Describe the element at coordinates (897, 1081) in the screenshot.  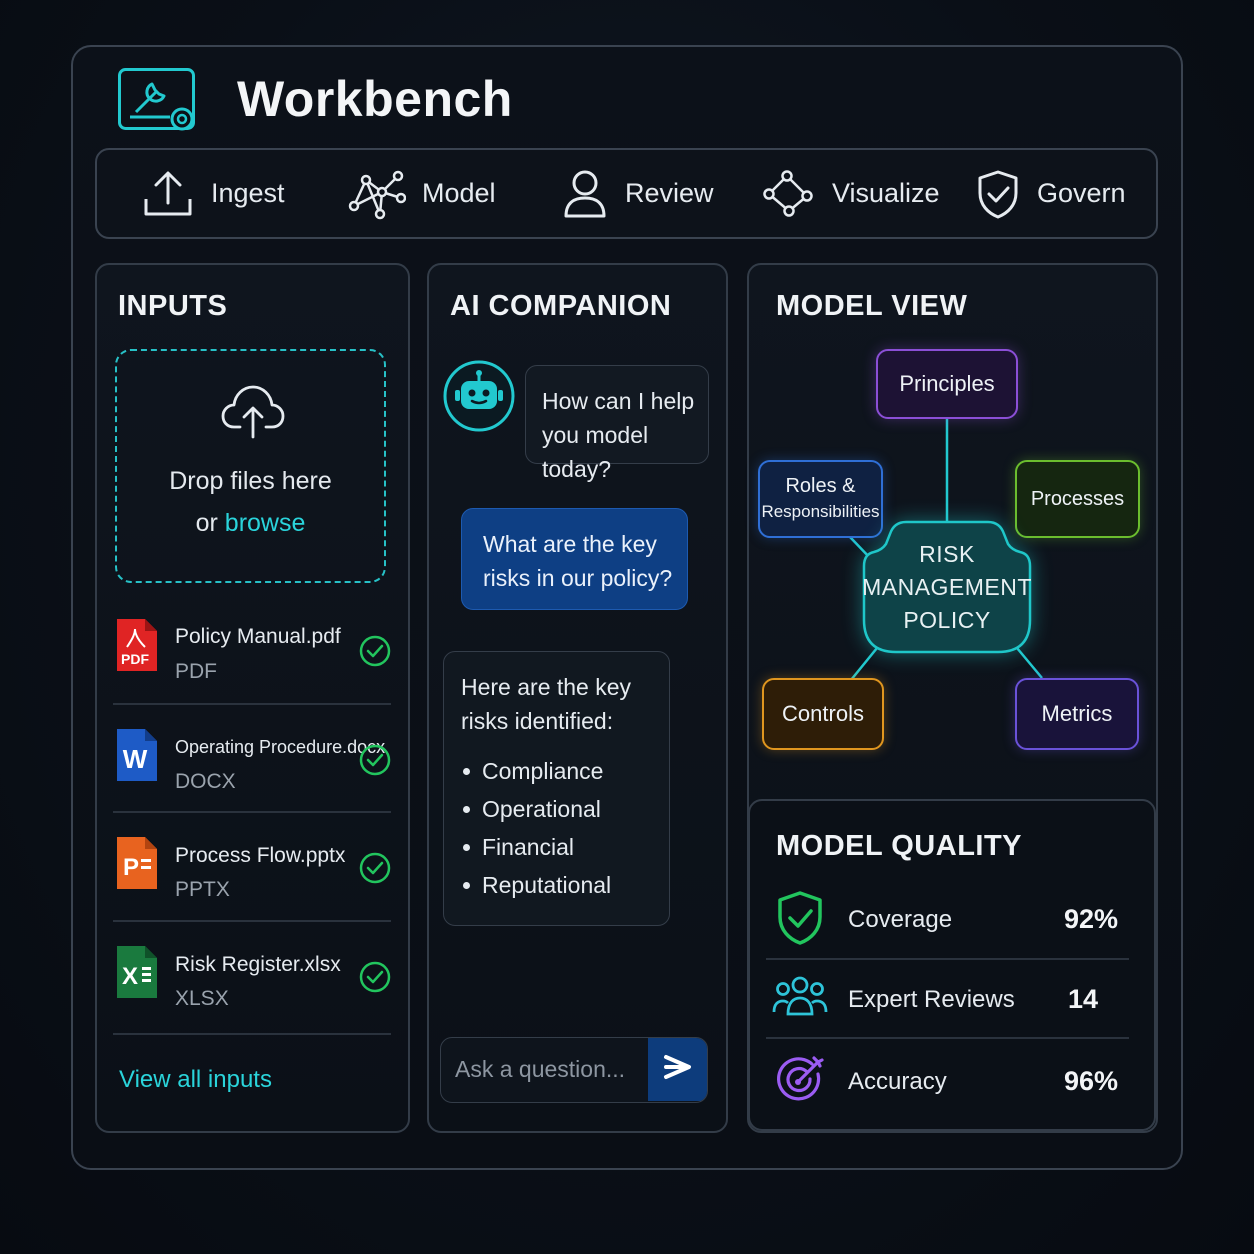
I see `quality-metric-label: Accuracy` at that location.